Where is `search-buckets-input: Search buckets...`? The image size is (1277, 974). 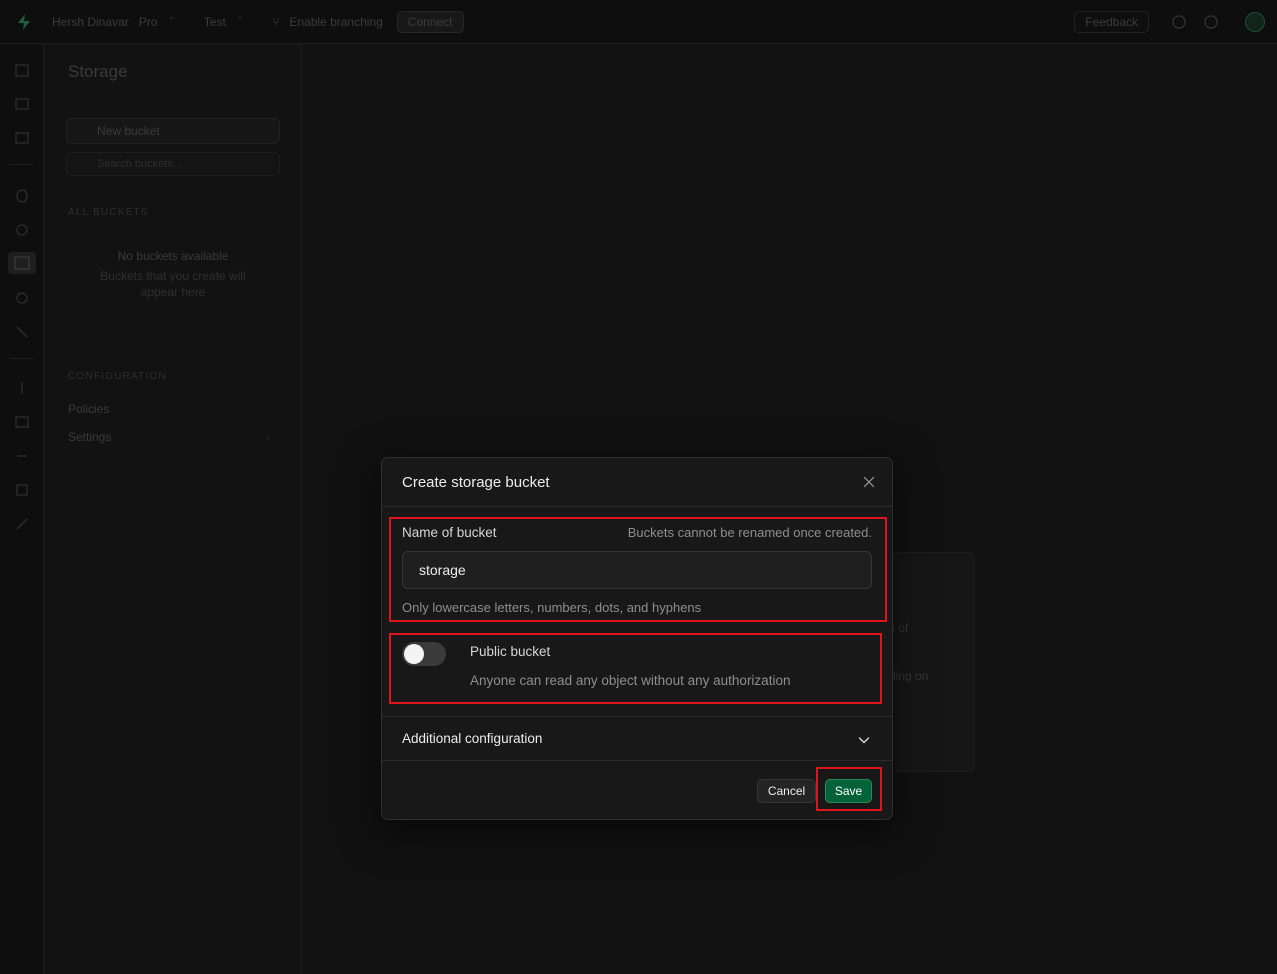
search-buckets-input: Search buckets... is located at coordinates (173, 164).